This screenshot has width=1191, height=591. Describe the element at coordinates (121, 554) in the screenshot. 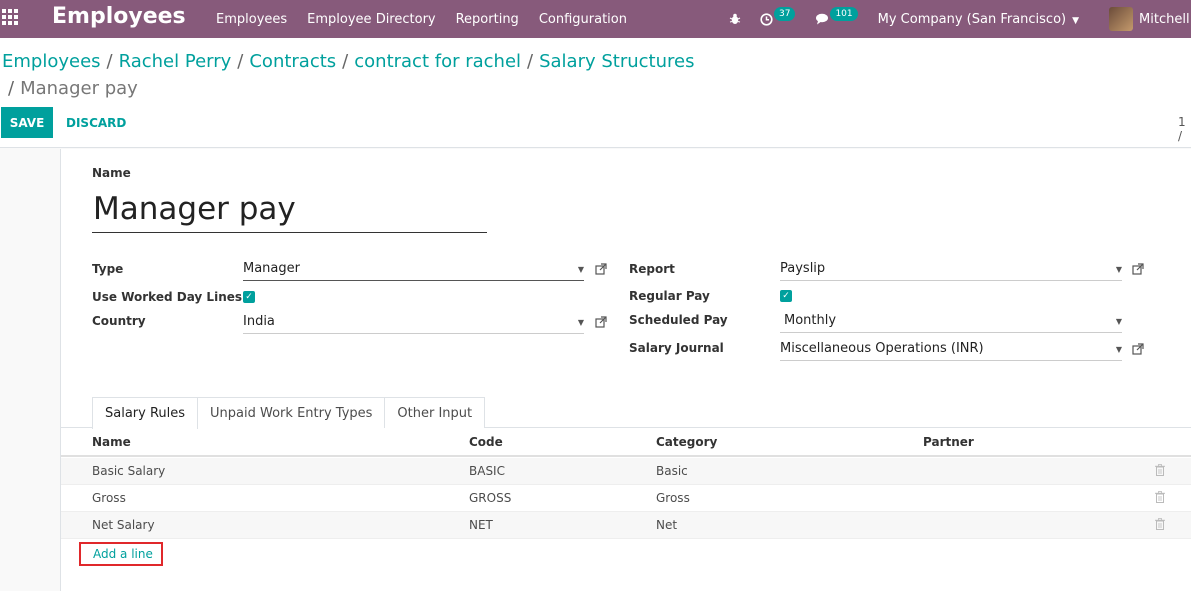

I see `add-line-link: Add a line` at that location.